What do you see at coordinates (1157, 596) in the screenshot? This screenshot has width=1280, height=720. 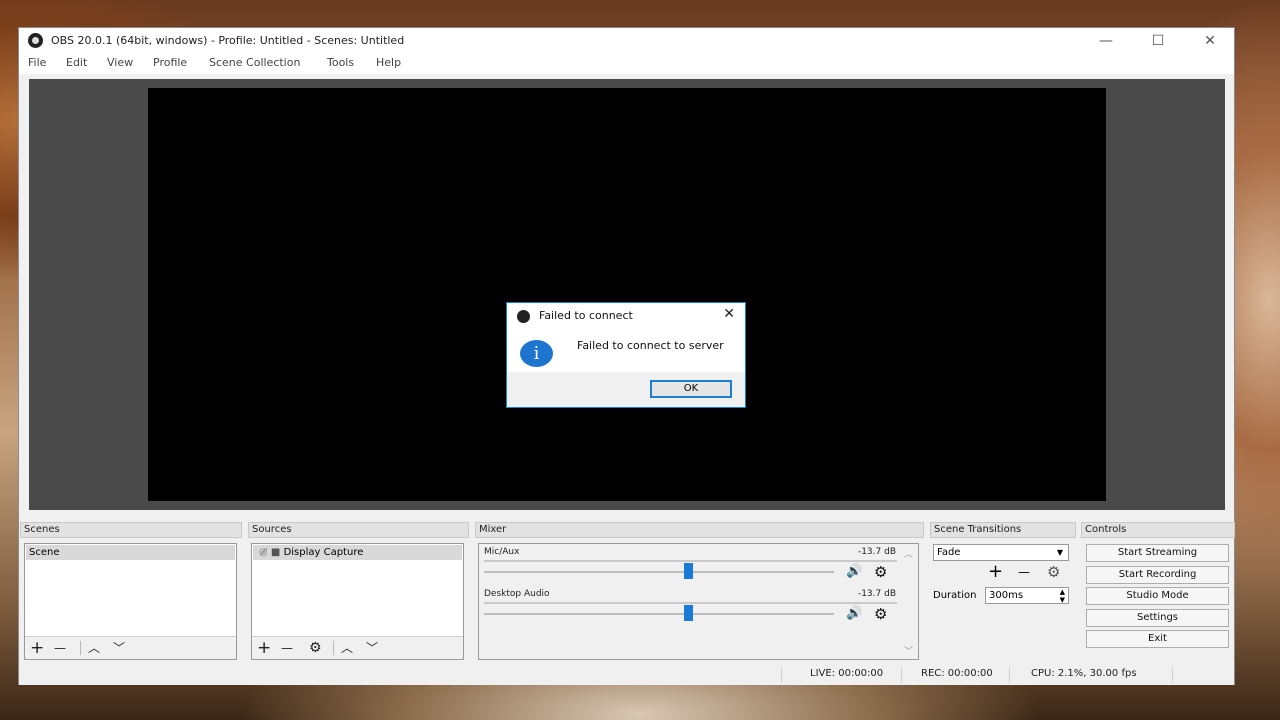 I see `studio-mode-button: Studio Mode` at bounding box center [1157, 596].